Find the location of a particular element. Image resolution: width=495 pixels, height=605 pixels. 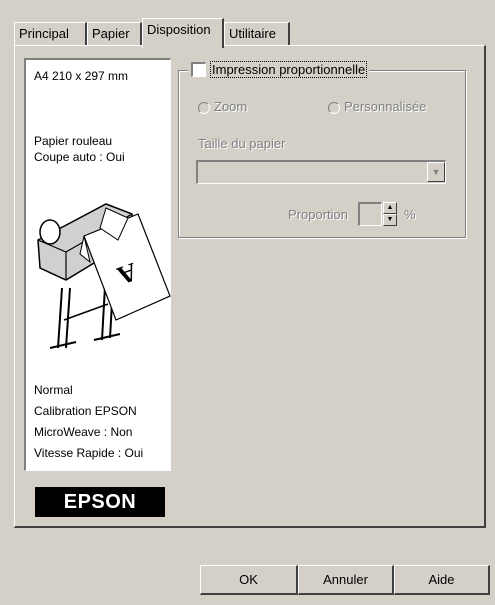

chevron-down-icon: ▼ is located at coordinates (436, 172).